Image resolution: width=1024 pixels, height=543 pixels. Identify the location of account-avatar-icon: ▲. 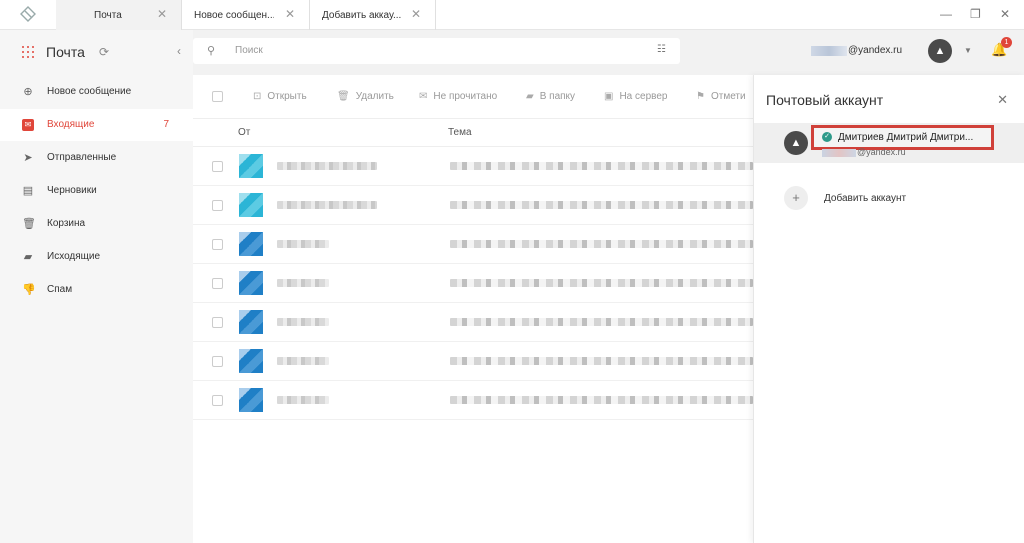
(796, 143).